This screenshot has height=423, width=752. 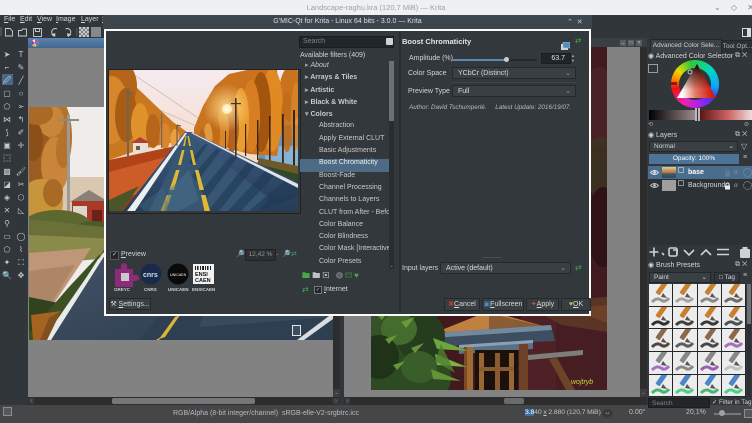 What do you see at coordinates (203, 281) in the screenshot?
I see `svg-text: CAEN` at bounding box center [203, 281].